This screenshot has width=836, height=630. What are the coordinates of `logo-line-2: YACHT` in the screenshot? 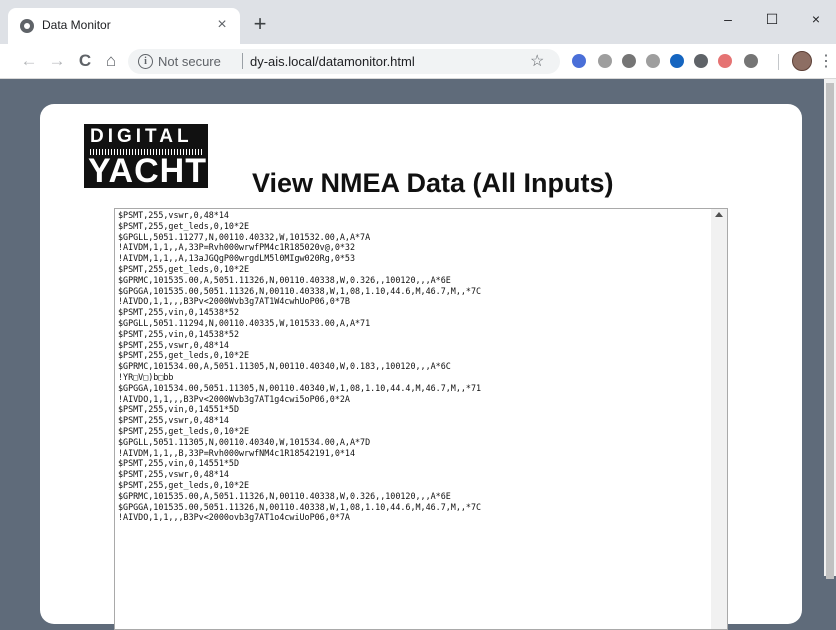 It's located at (147, 171).